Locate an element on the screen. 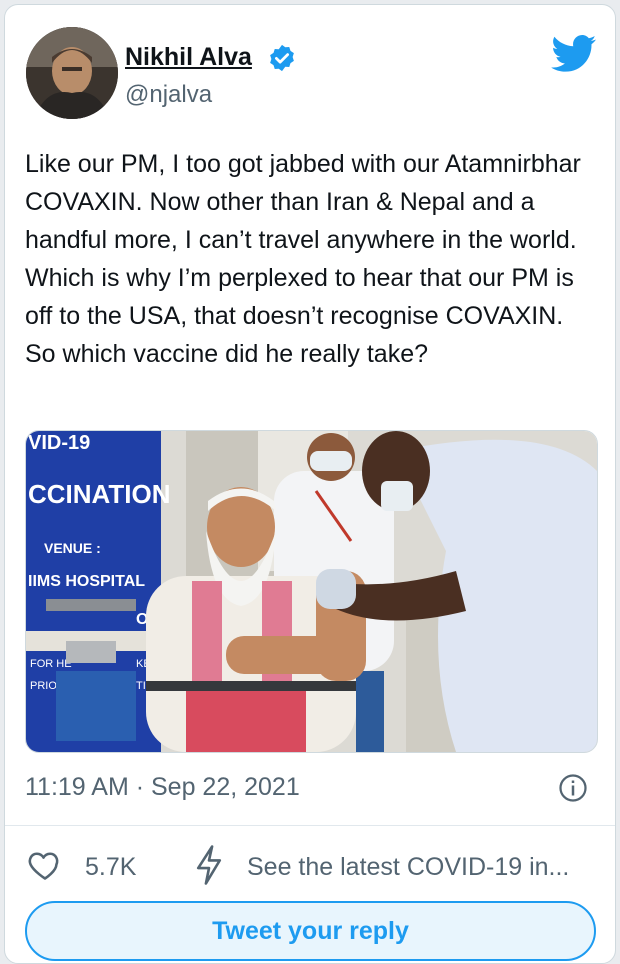 This screenshot has height=964, width=620. author-handle: @njalva is located at coordinates (168, 95).